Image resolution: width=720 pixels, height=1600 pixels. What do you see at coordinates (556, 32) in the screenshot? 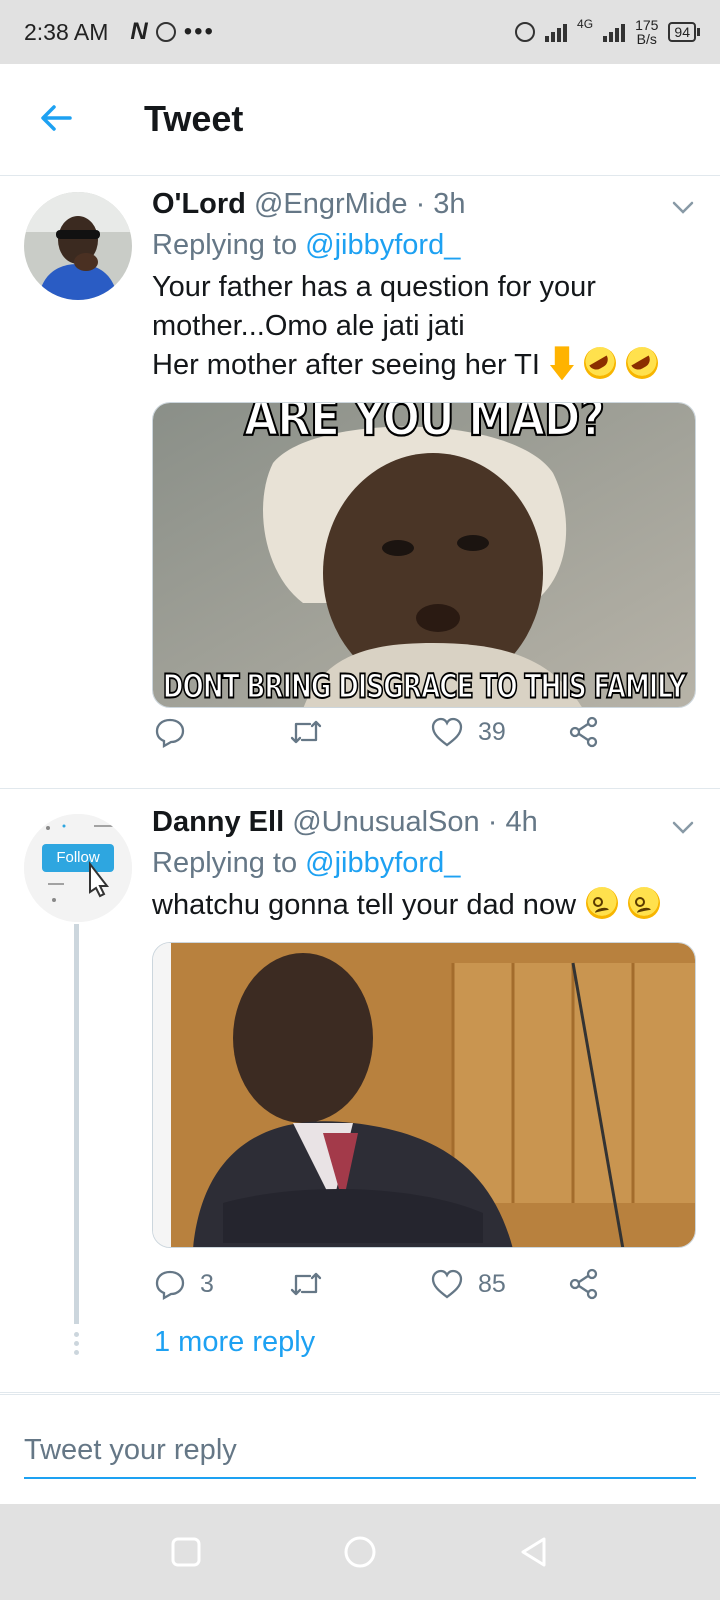
I see `signal-icon` at bounding box center [556, 32].